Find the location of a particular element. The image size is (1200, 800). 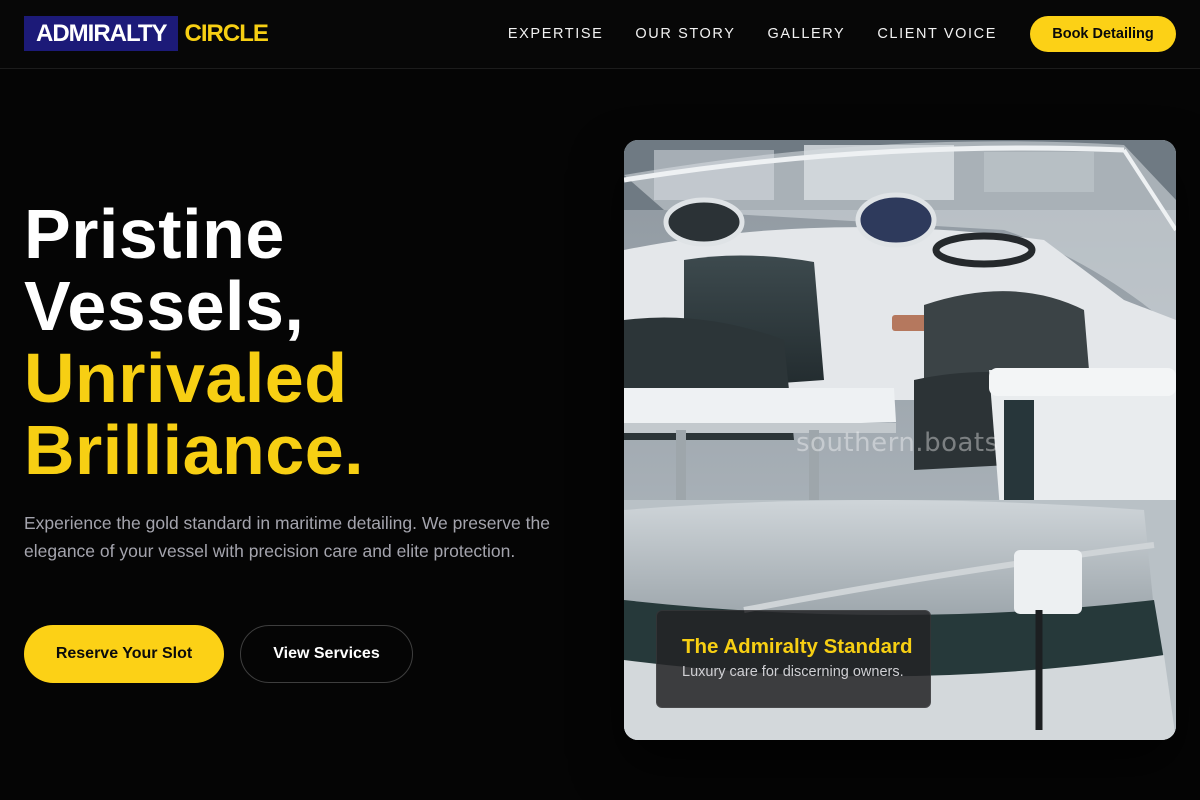

hero-headline-line-2: Vessels, is located at coordinates (164, 306).